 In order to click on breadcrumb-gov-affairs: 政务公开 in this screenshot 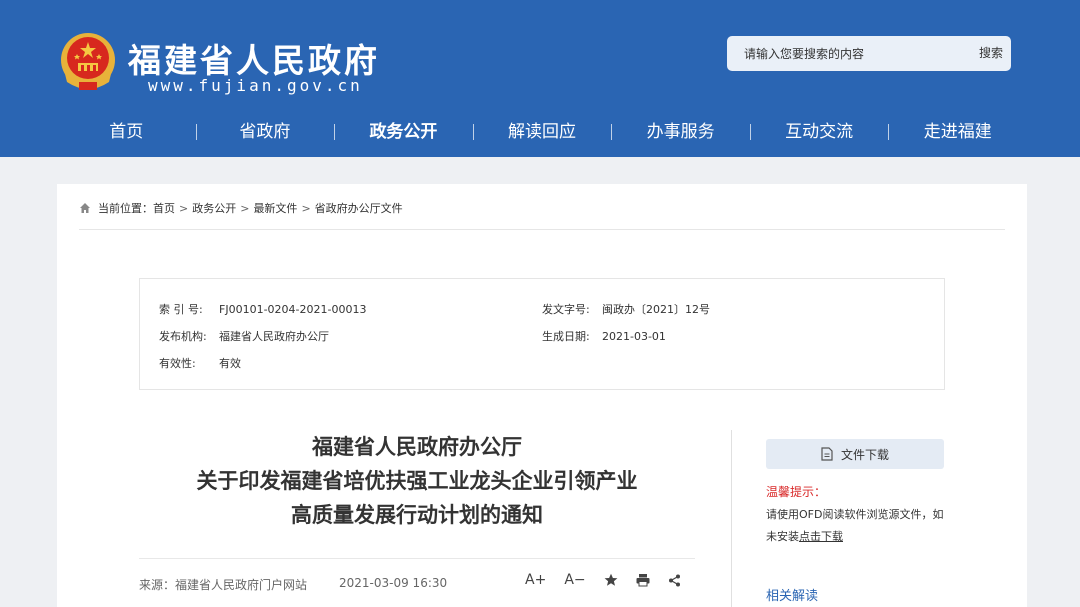, I will do `click(214, 208)`.